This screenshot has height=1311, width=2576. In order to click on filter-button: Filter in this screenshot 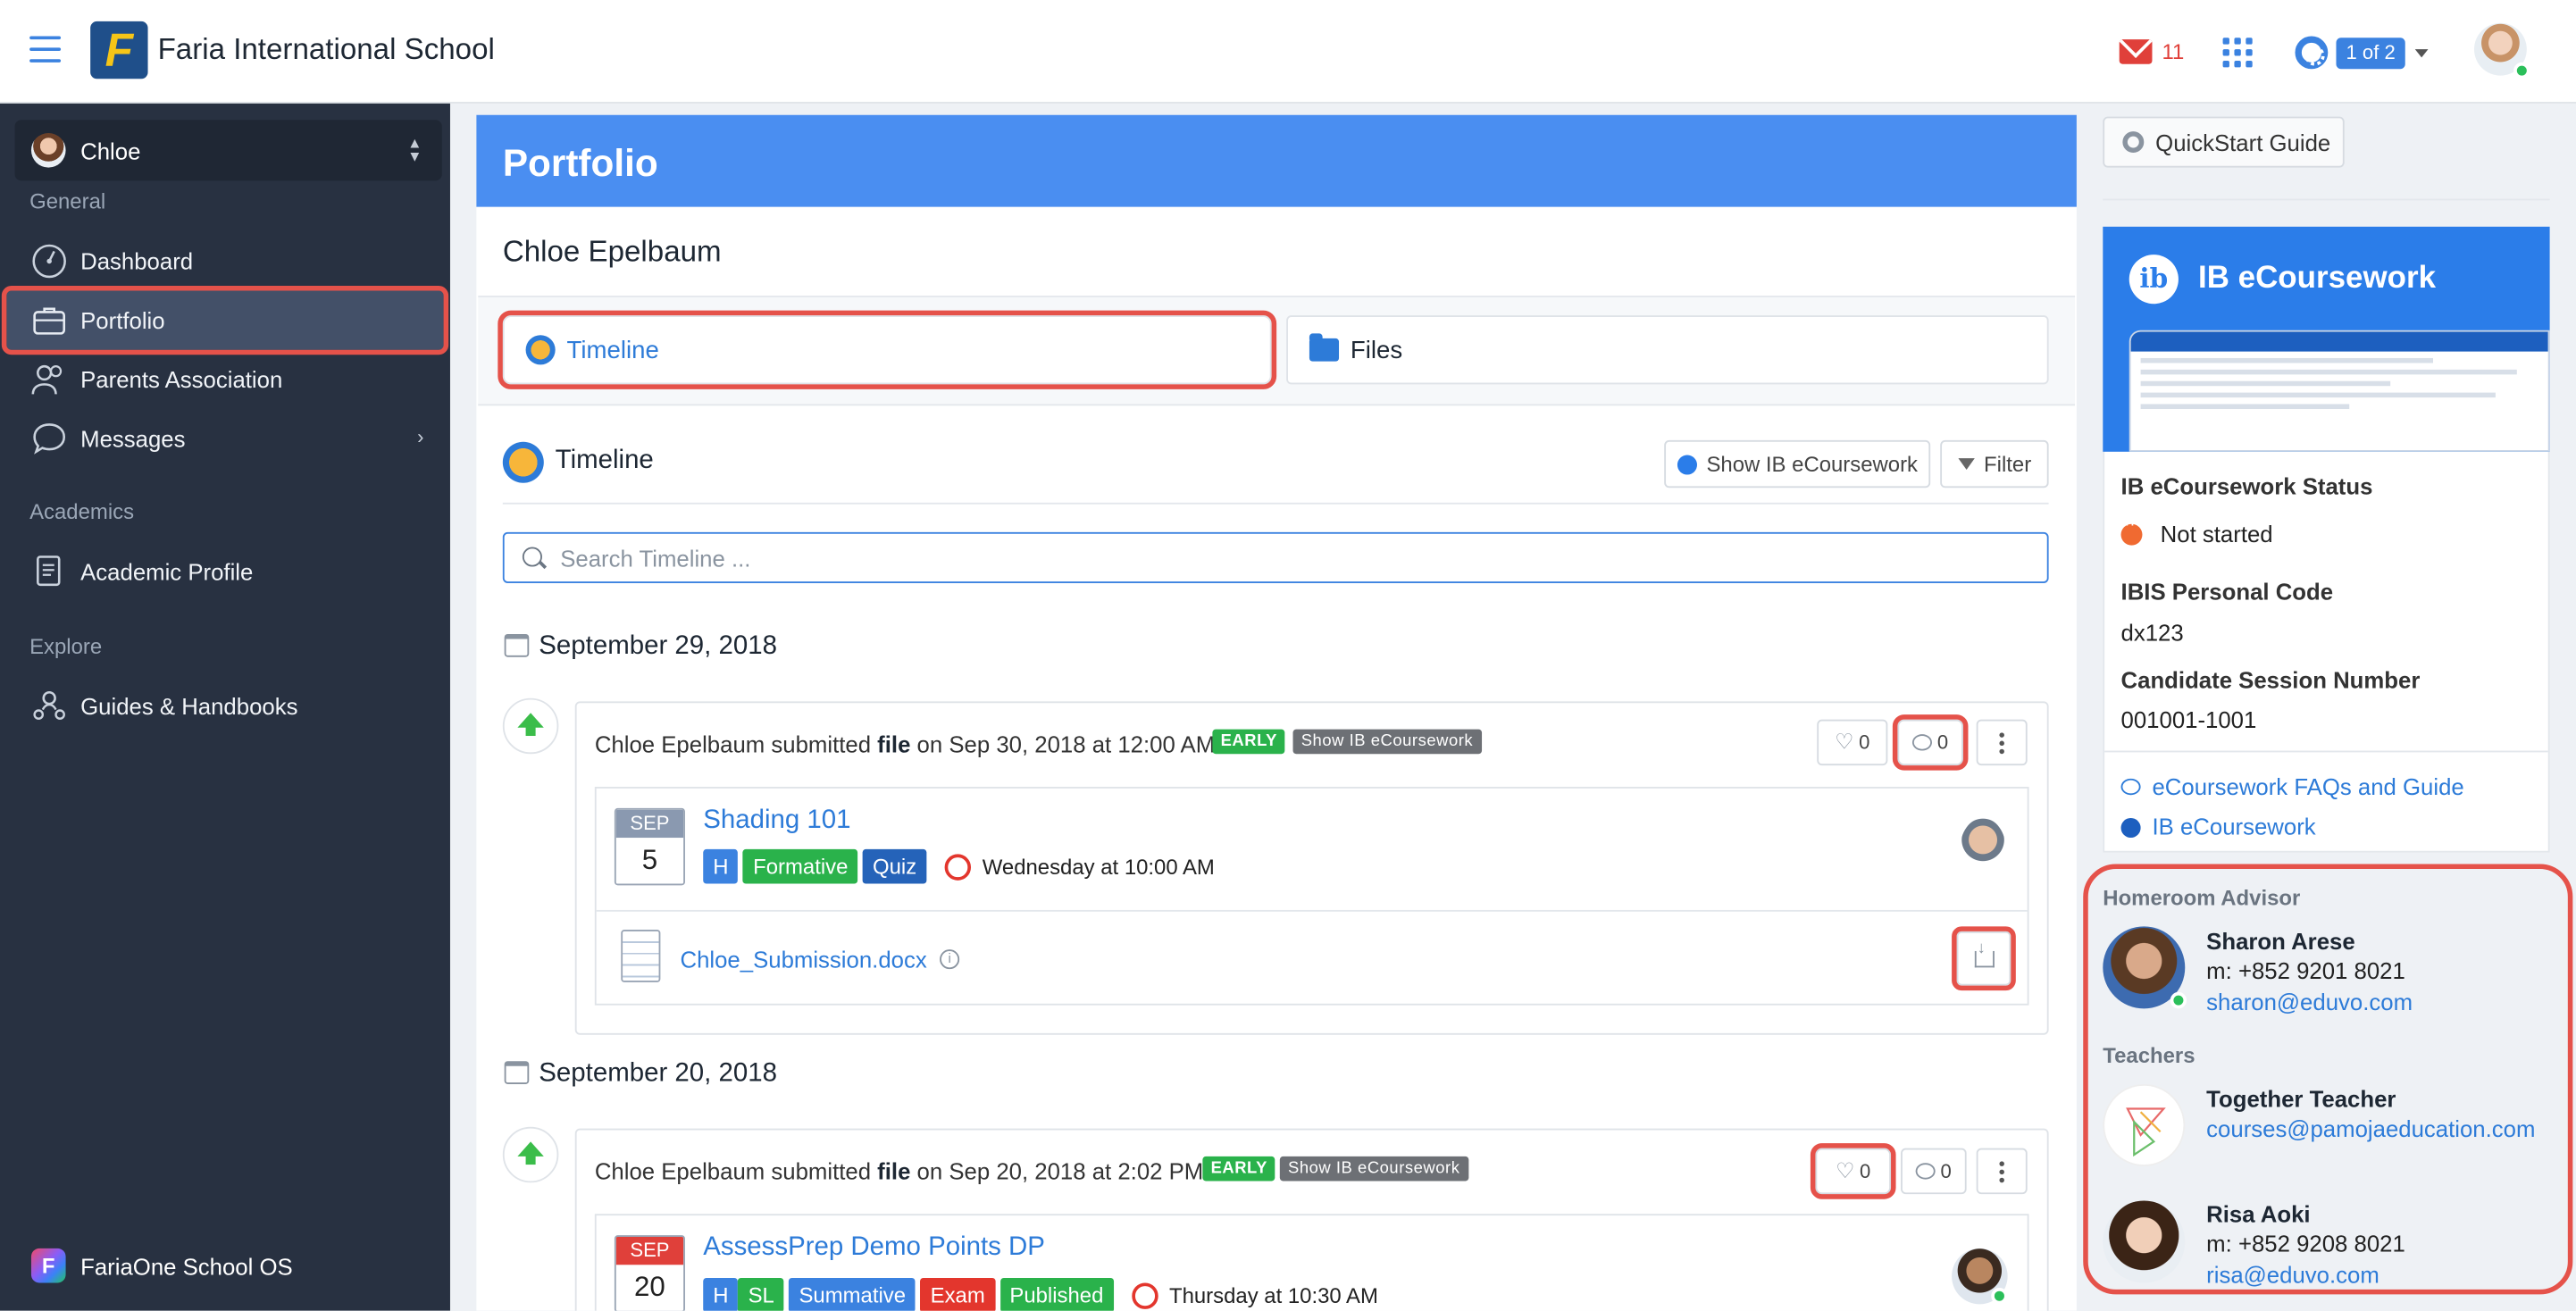, I will do `click(1994, 463)`.